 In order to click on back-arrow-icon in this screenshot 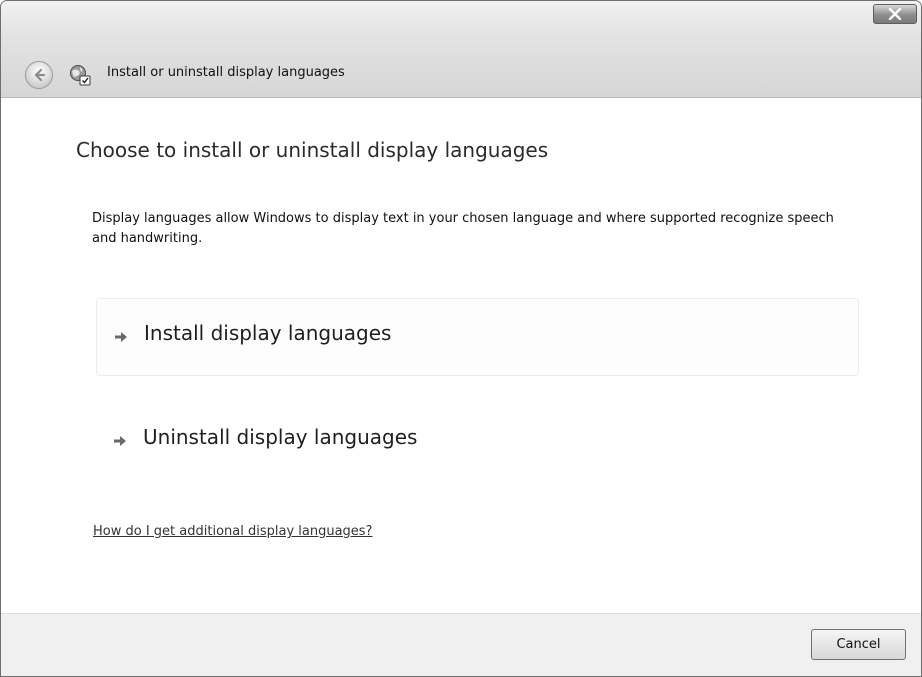, I will do `click(40, 75)`.